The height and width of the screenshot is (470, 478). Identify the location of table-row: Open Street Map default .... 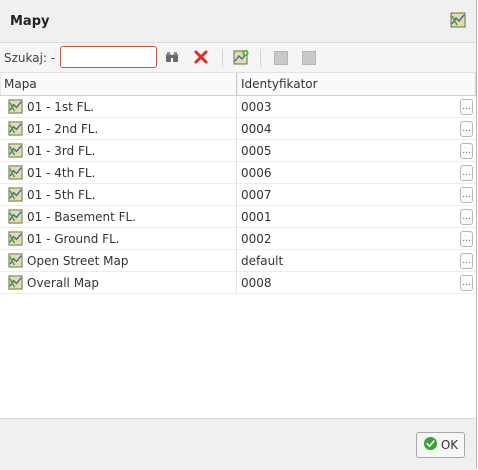
(238, 261).